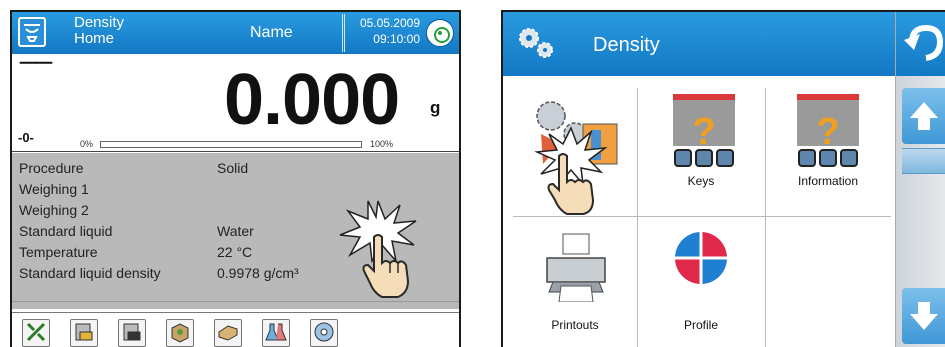 This screenshot has height=347, width=945. I want to click on working-mode-label: Density Home, so click(99, 31).